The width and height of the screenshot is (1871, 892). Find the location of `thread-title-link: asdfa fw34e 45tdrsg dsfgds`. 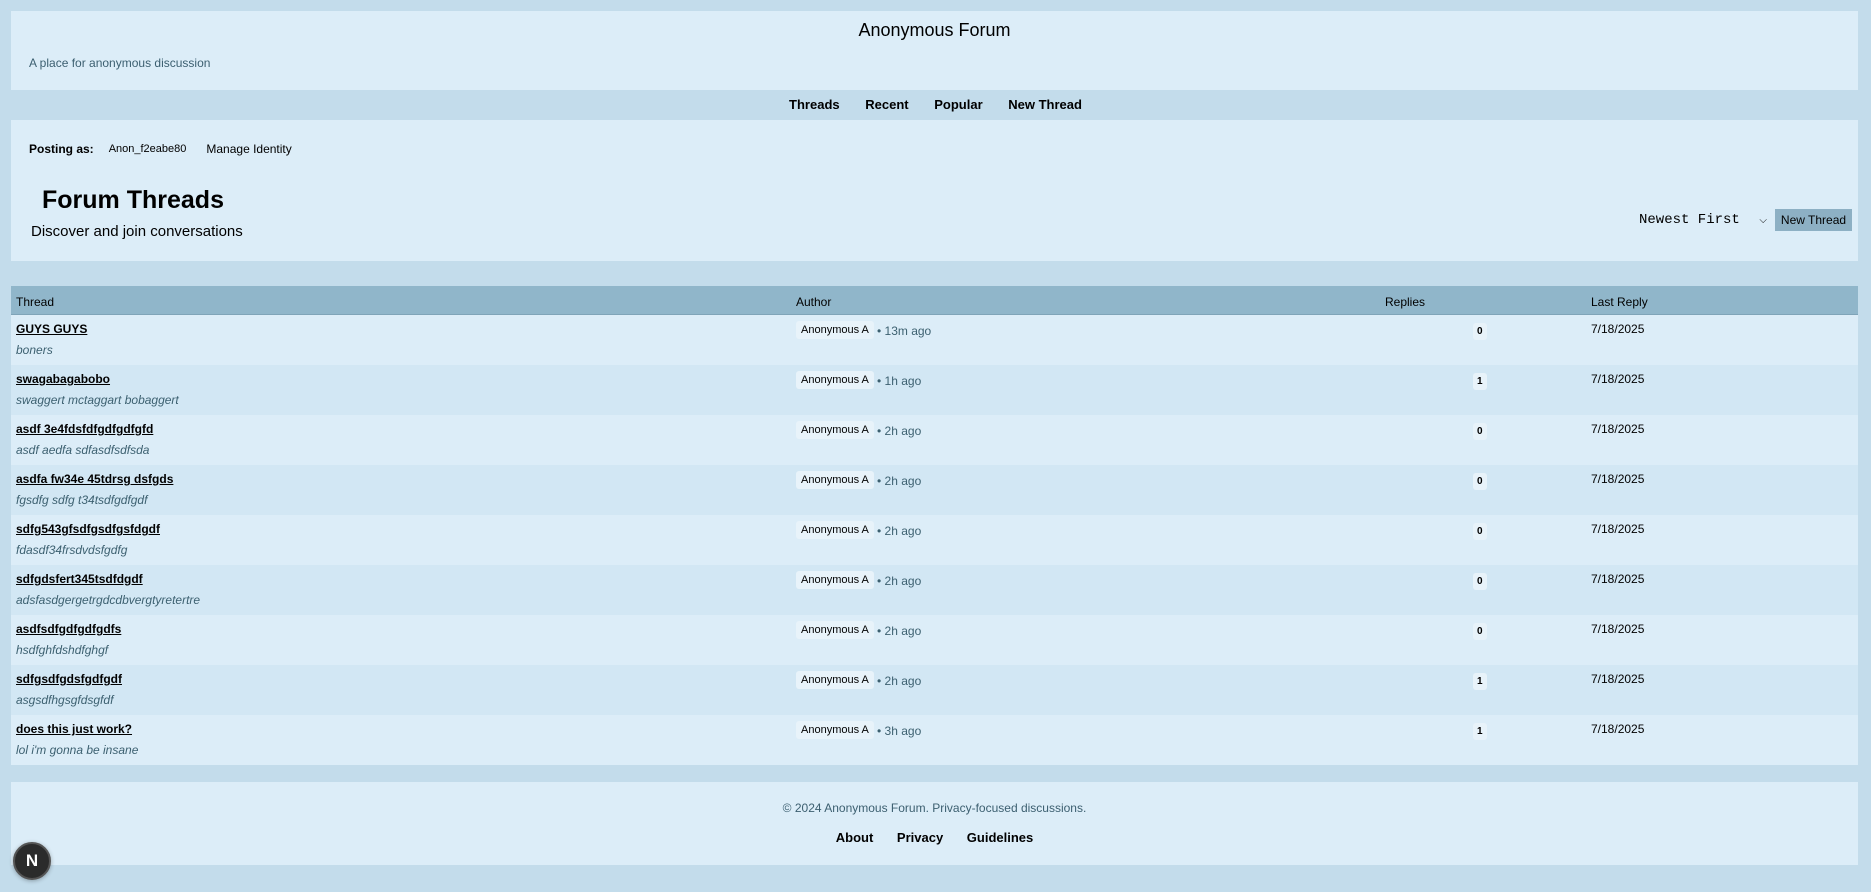

thread-title-link: asdfa fw34e 45tdrsg dsfgds is located at coordinates (94, 479).